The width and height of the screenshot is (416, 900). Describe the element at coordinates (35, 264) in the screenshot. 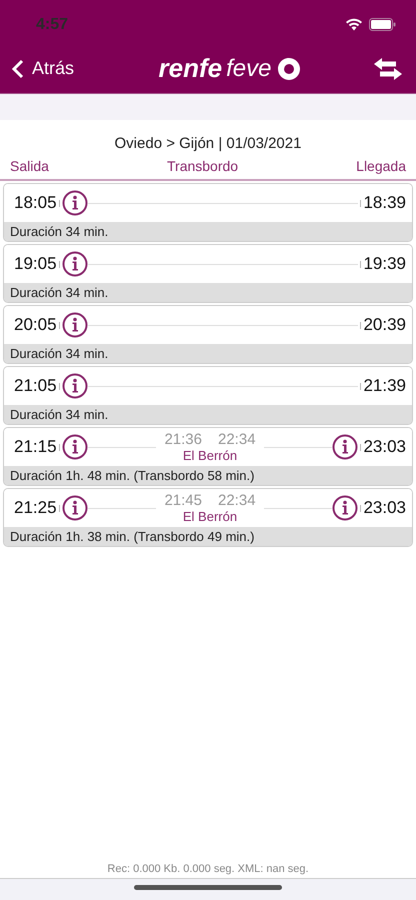

I see `departure-time: 19:05` at that location.